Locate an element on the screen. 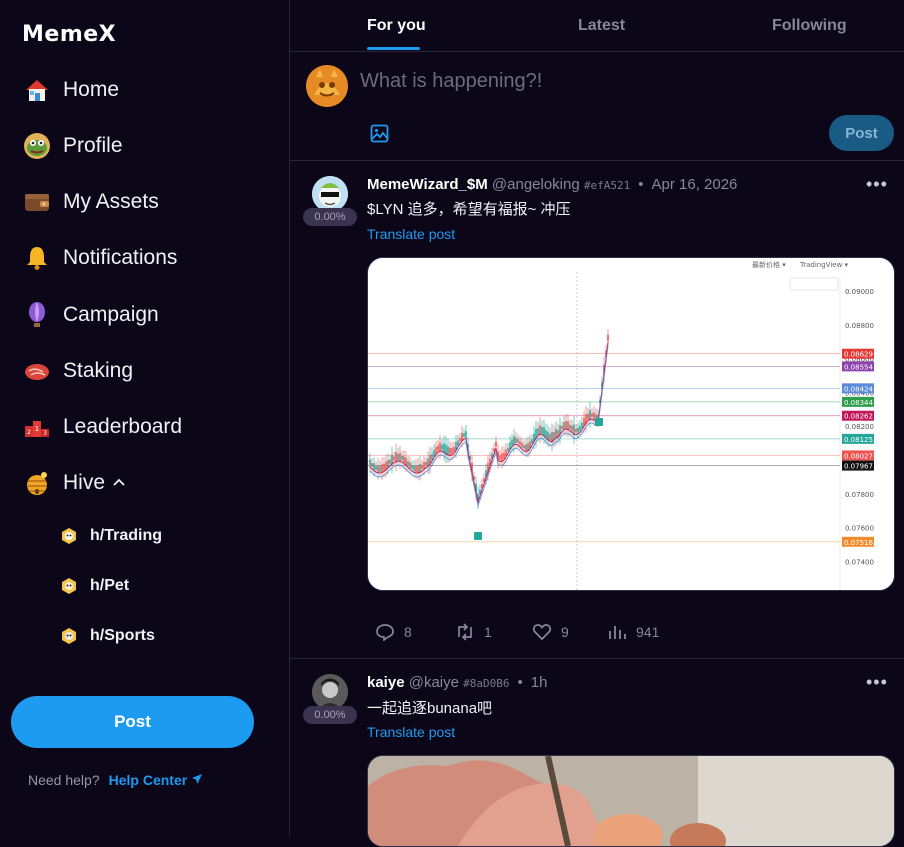 This screenshot has height=847, width=904. hive-item-label: h/Sports is located at coordinates (122, 635).